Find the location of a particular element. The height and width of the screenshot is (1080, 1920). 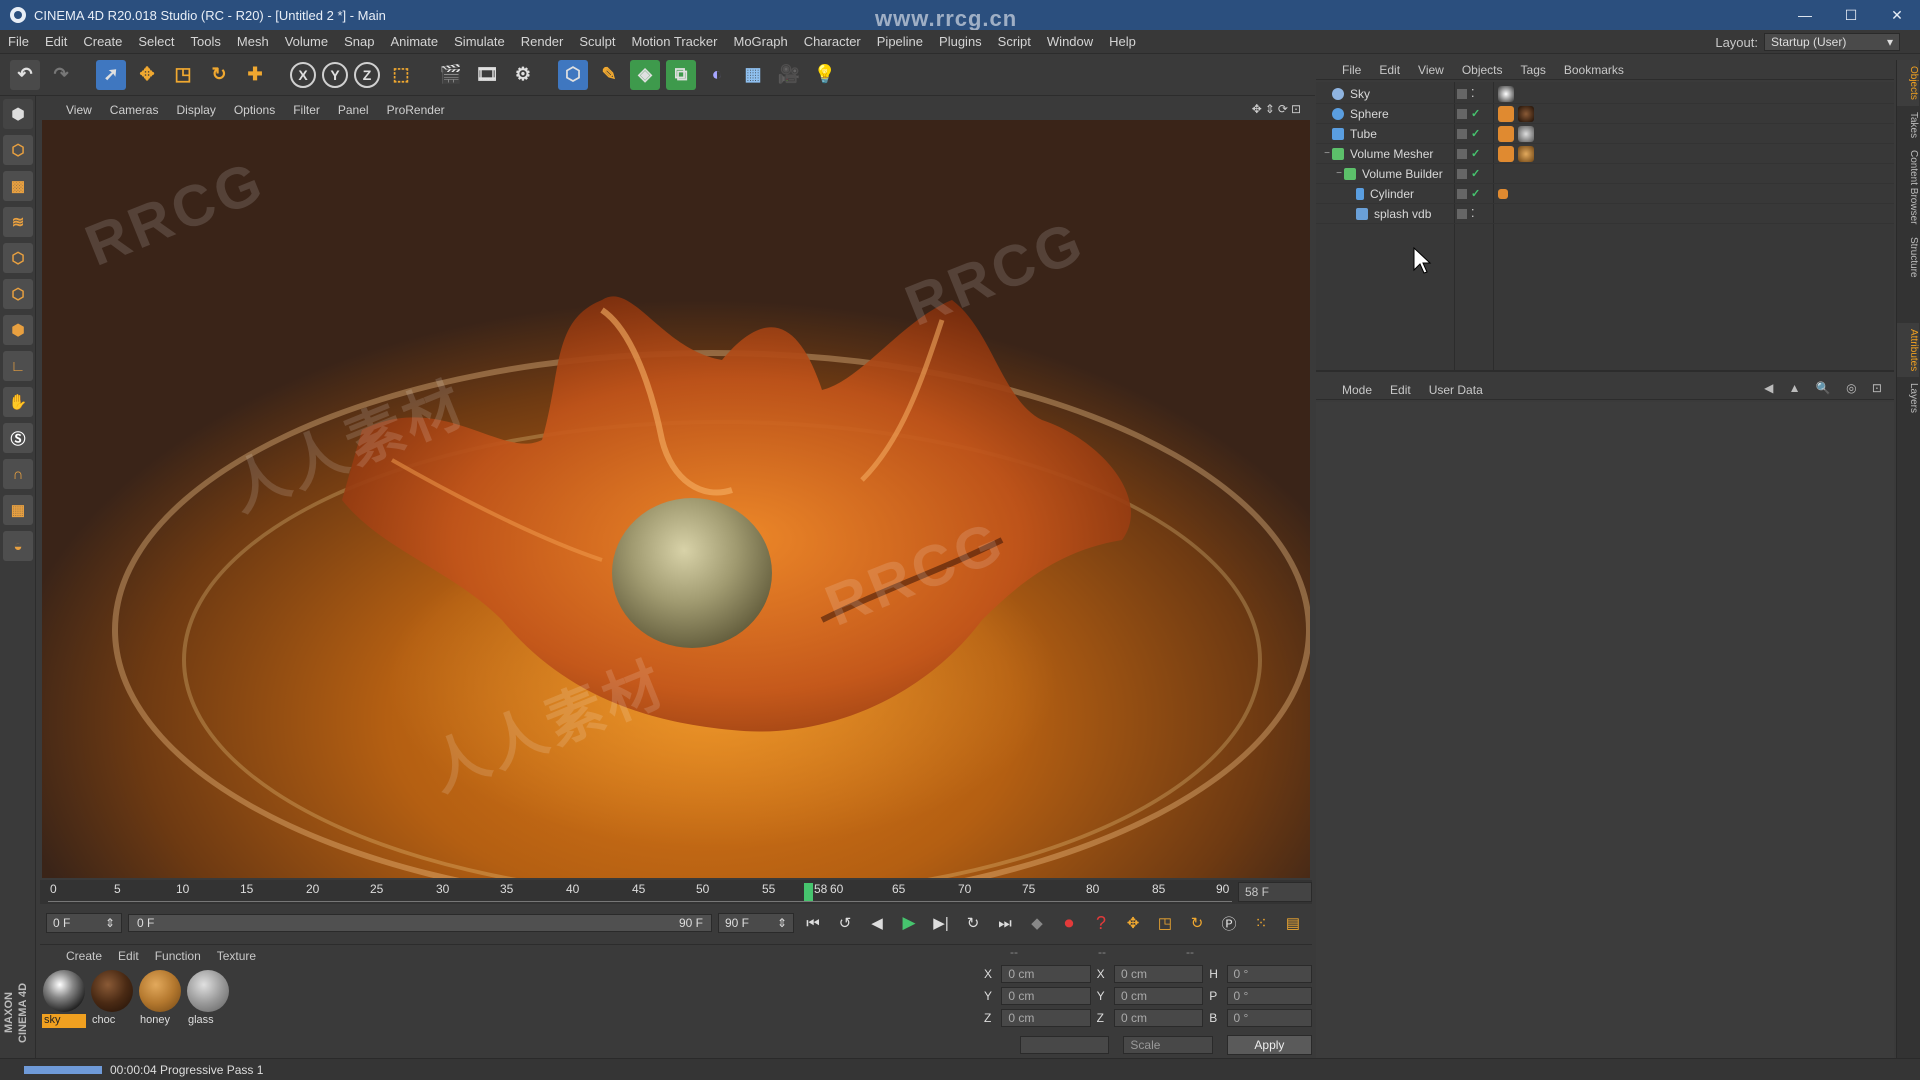

undo-icon: ↶ is located at coordinates (25, 74).